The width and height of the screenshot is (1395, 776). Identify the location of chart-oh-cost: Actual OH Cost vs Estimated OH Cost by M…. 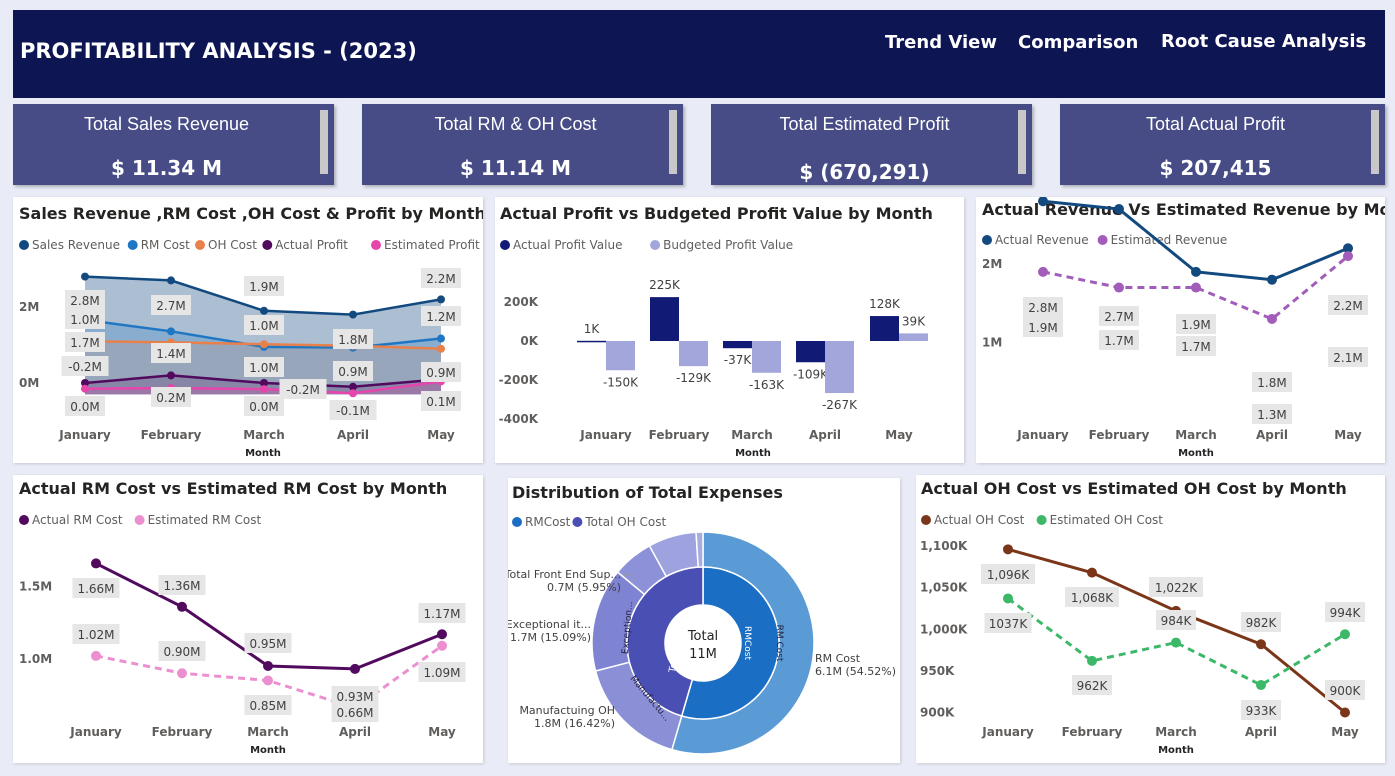
(1142, 617).